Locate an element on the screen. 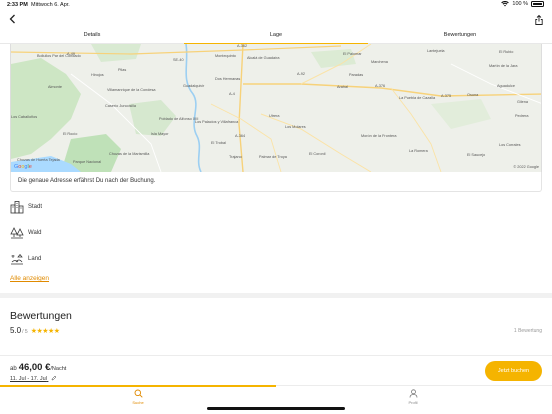 Image resolution: width=552 pixels, height=414 pixels. map-label: Los Molares is located at coordinates (295, 127).